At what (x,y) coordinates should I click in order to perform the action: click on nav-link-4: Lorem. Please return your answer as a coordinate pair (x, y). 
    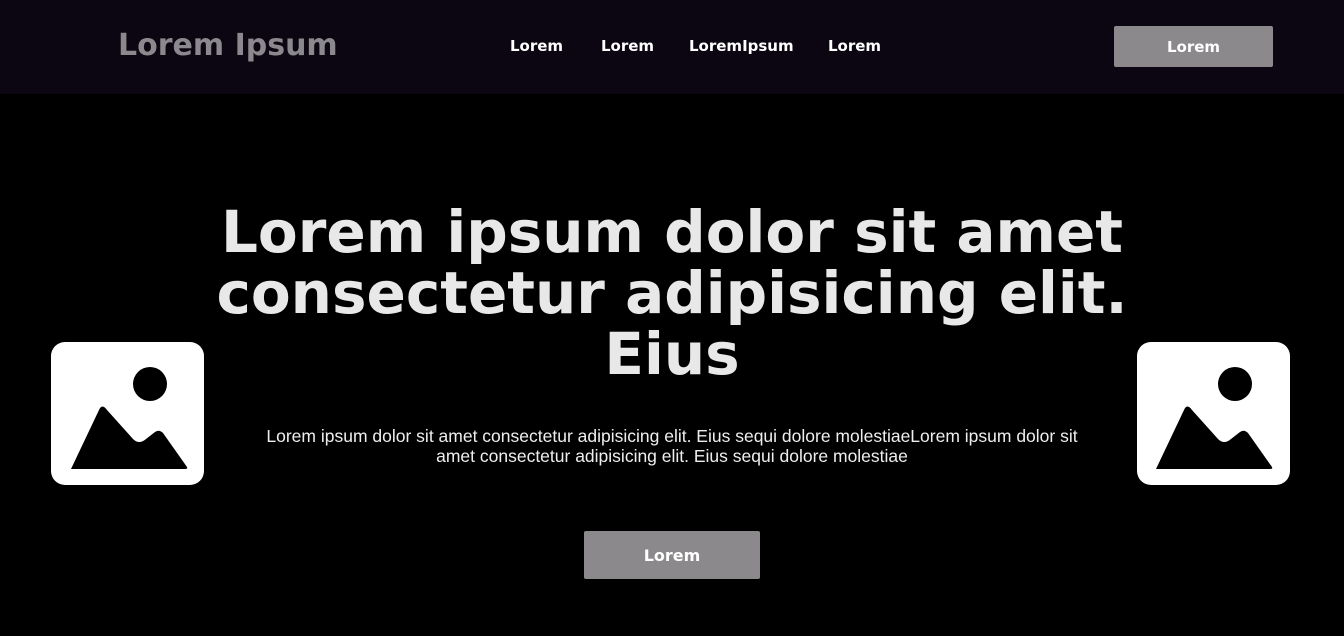
    Looking at the image, I should click on (854, 46).